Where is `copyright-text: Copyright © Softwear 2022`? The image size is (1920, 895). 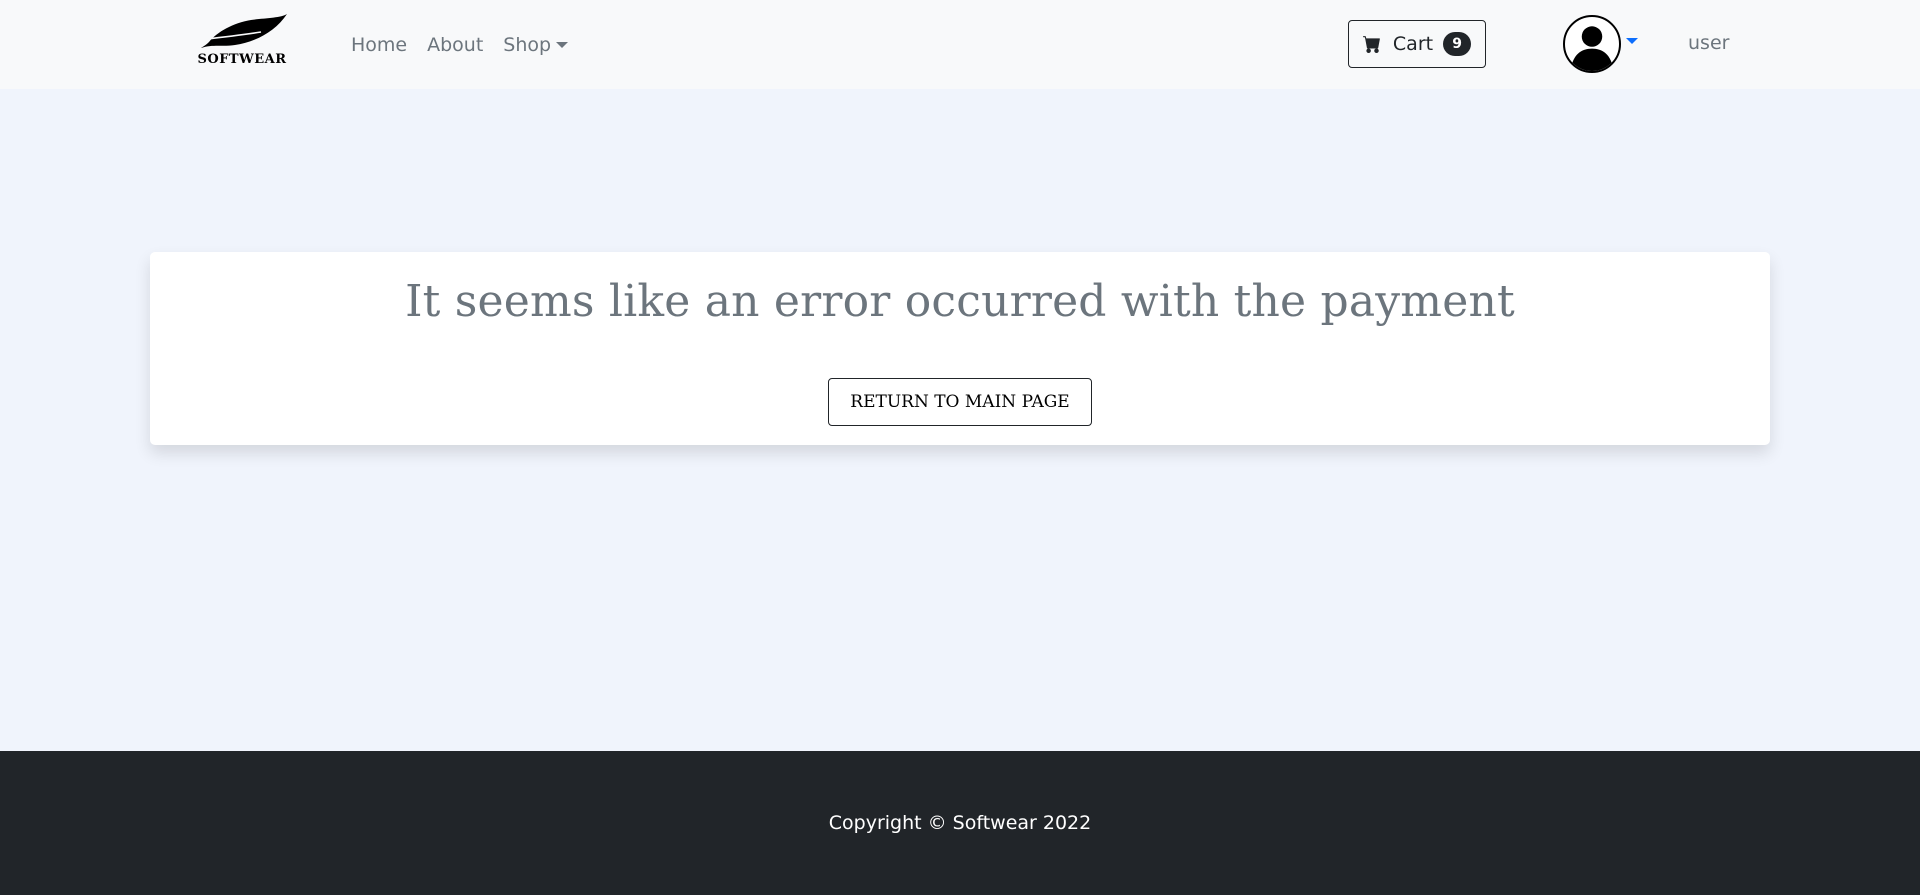 copyright-text: Copyright © Softwear 2022 is located at coordinates (960, 823).